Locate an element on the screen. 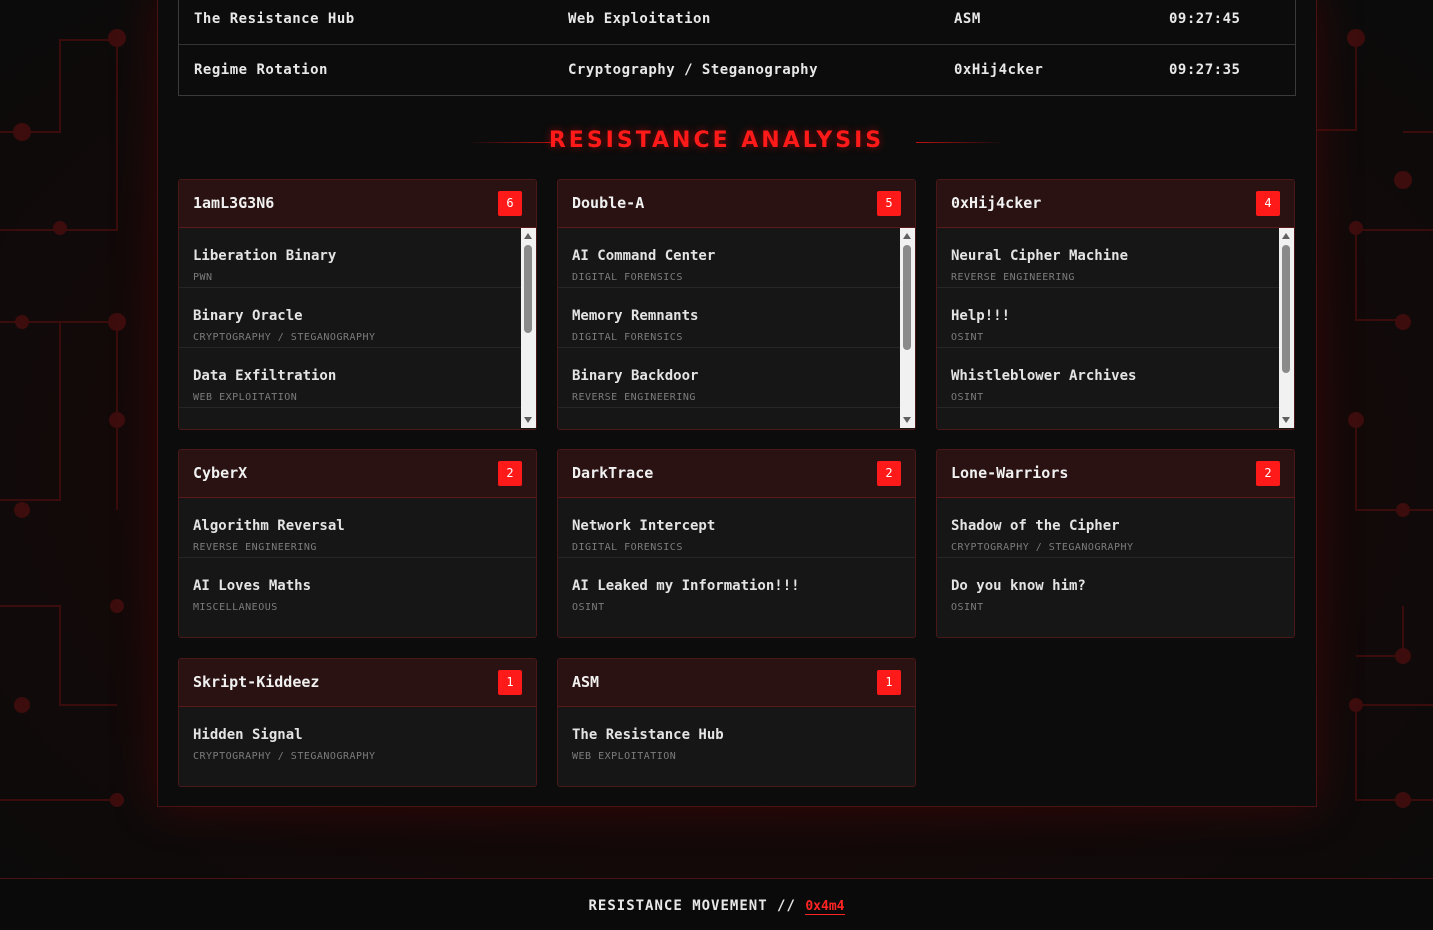 The height and width of the screenshot is (930, 1433). team-name: ASM is located at coordinates (586, 682).